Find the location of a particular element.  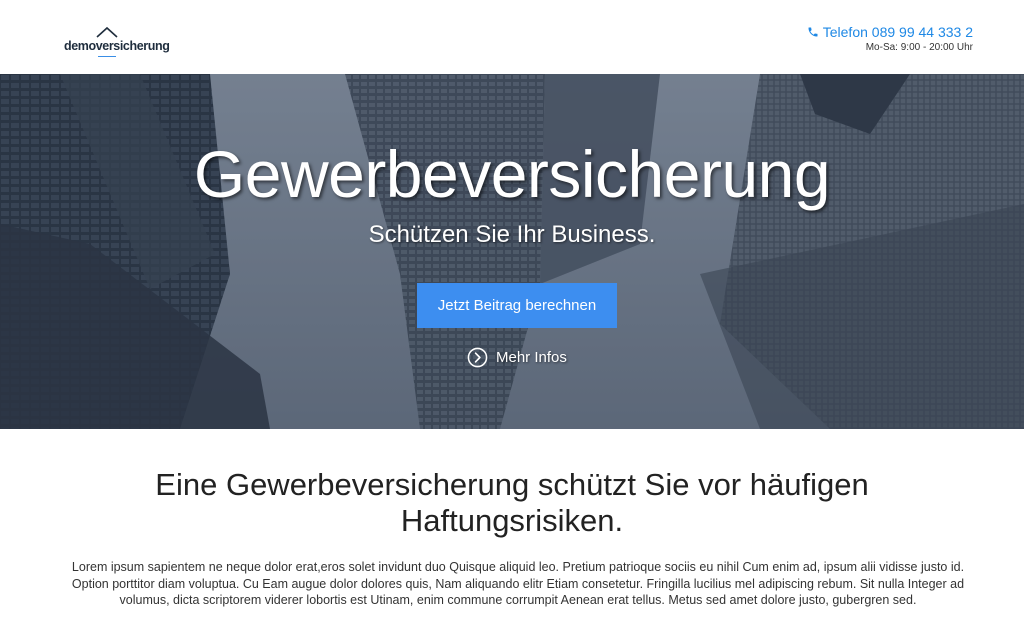

phone-link: Telefon 089 99 44 333 2 is located at coordinates (890, 32).